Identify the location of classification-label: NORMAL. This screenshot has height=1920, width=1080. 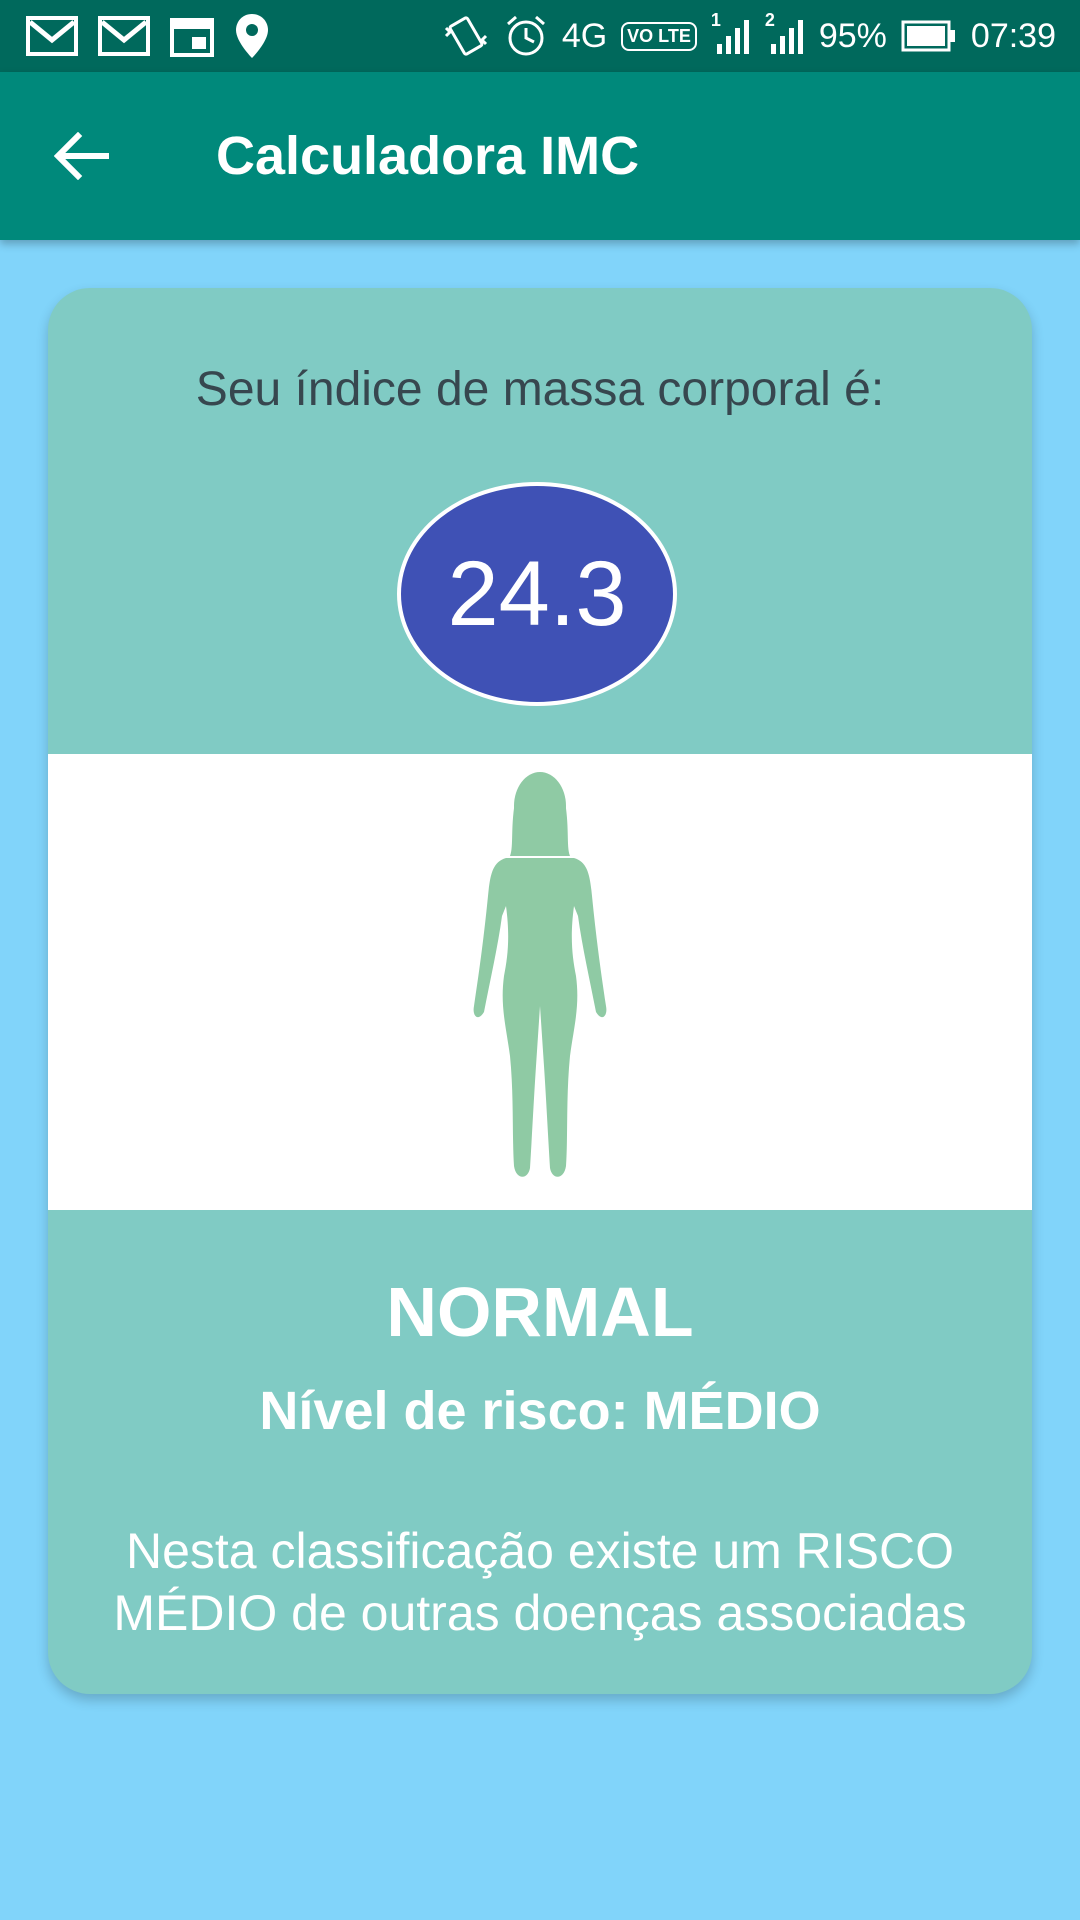
(540, 1312).